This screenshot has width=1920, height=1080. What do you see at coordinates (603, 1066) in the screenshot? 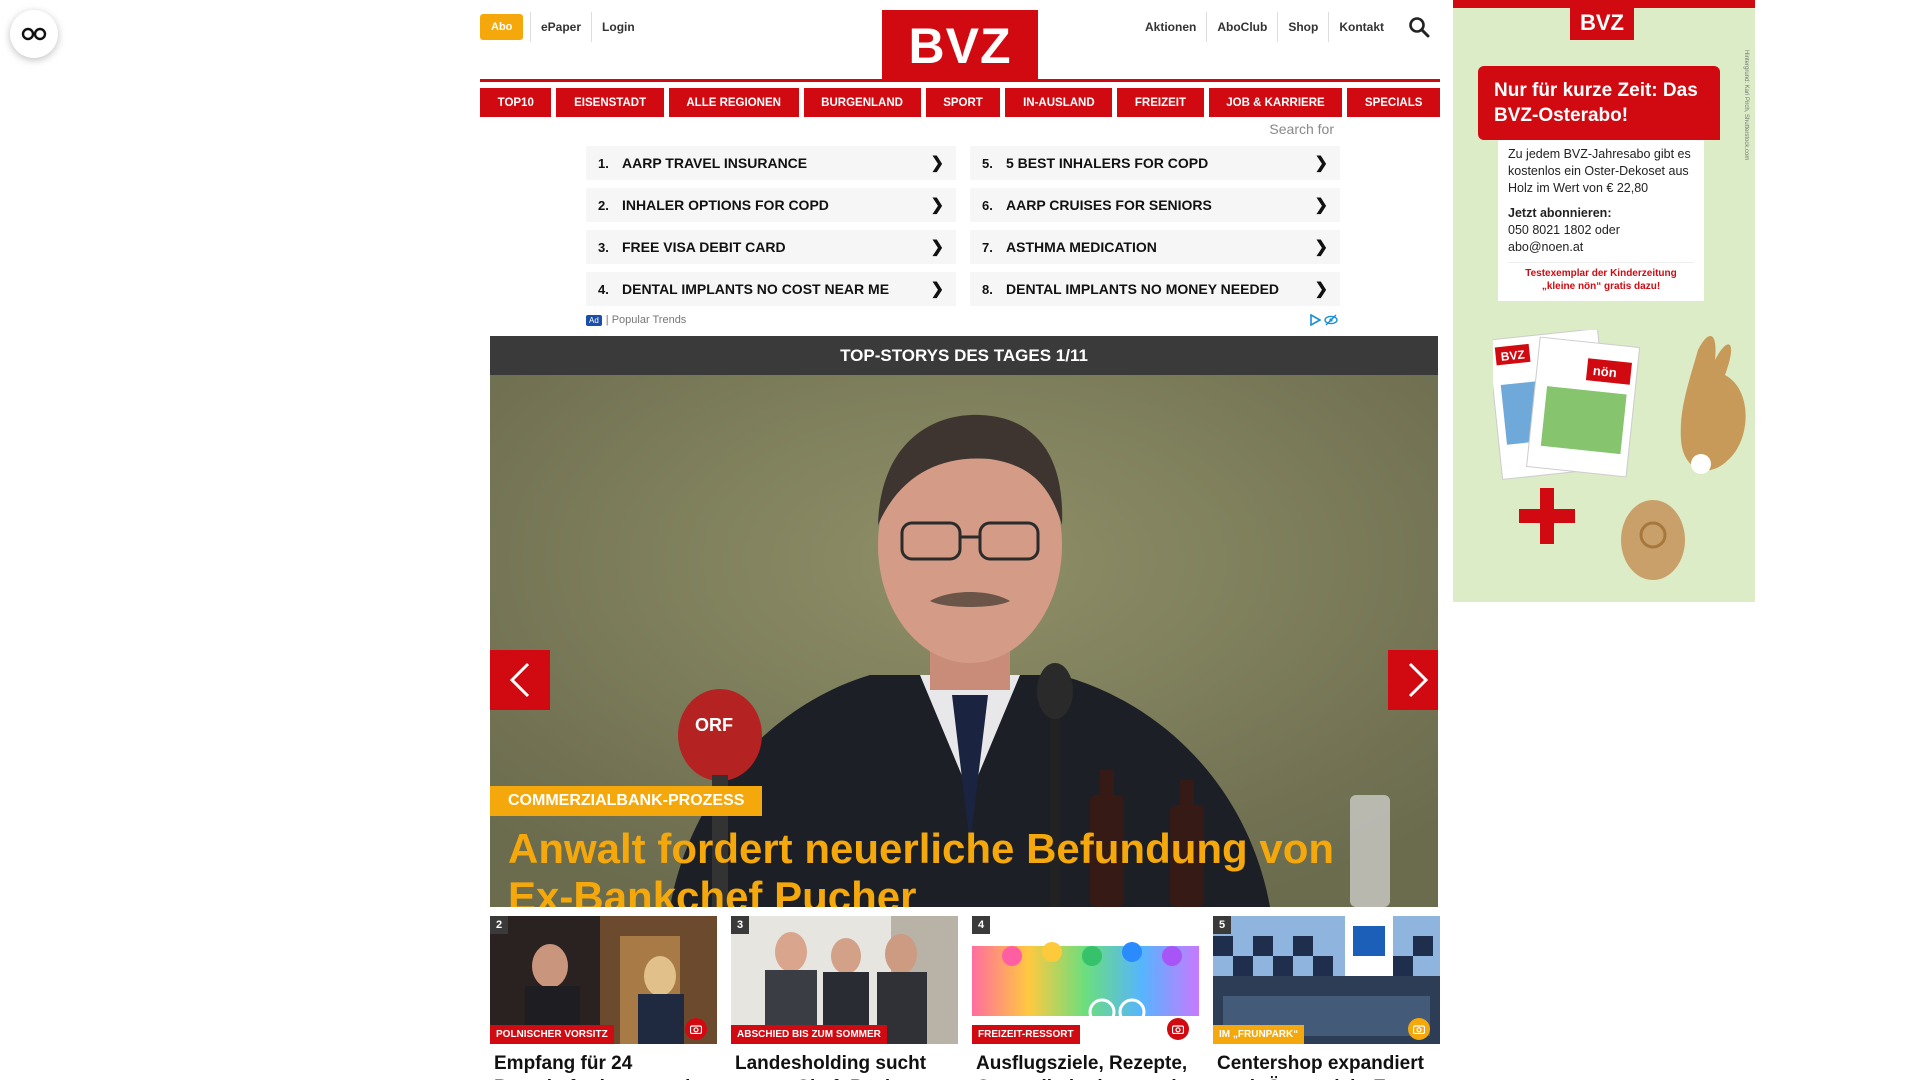
I see `story-headline: Empfang für 24 Botschafterinnen und` at bounding box center [603, 1066].